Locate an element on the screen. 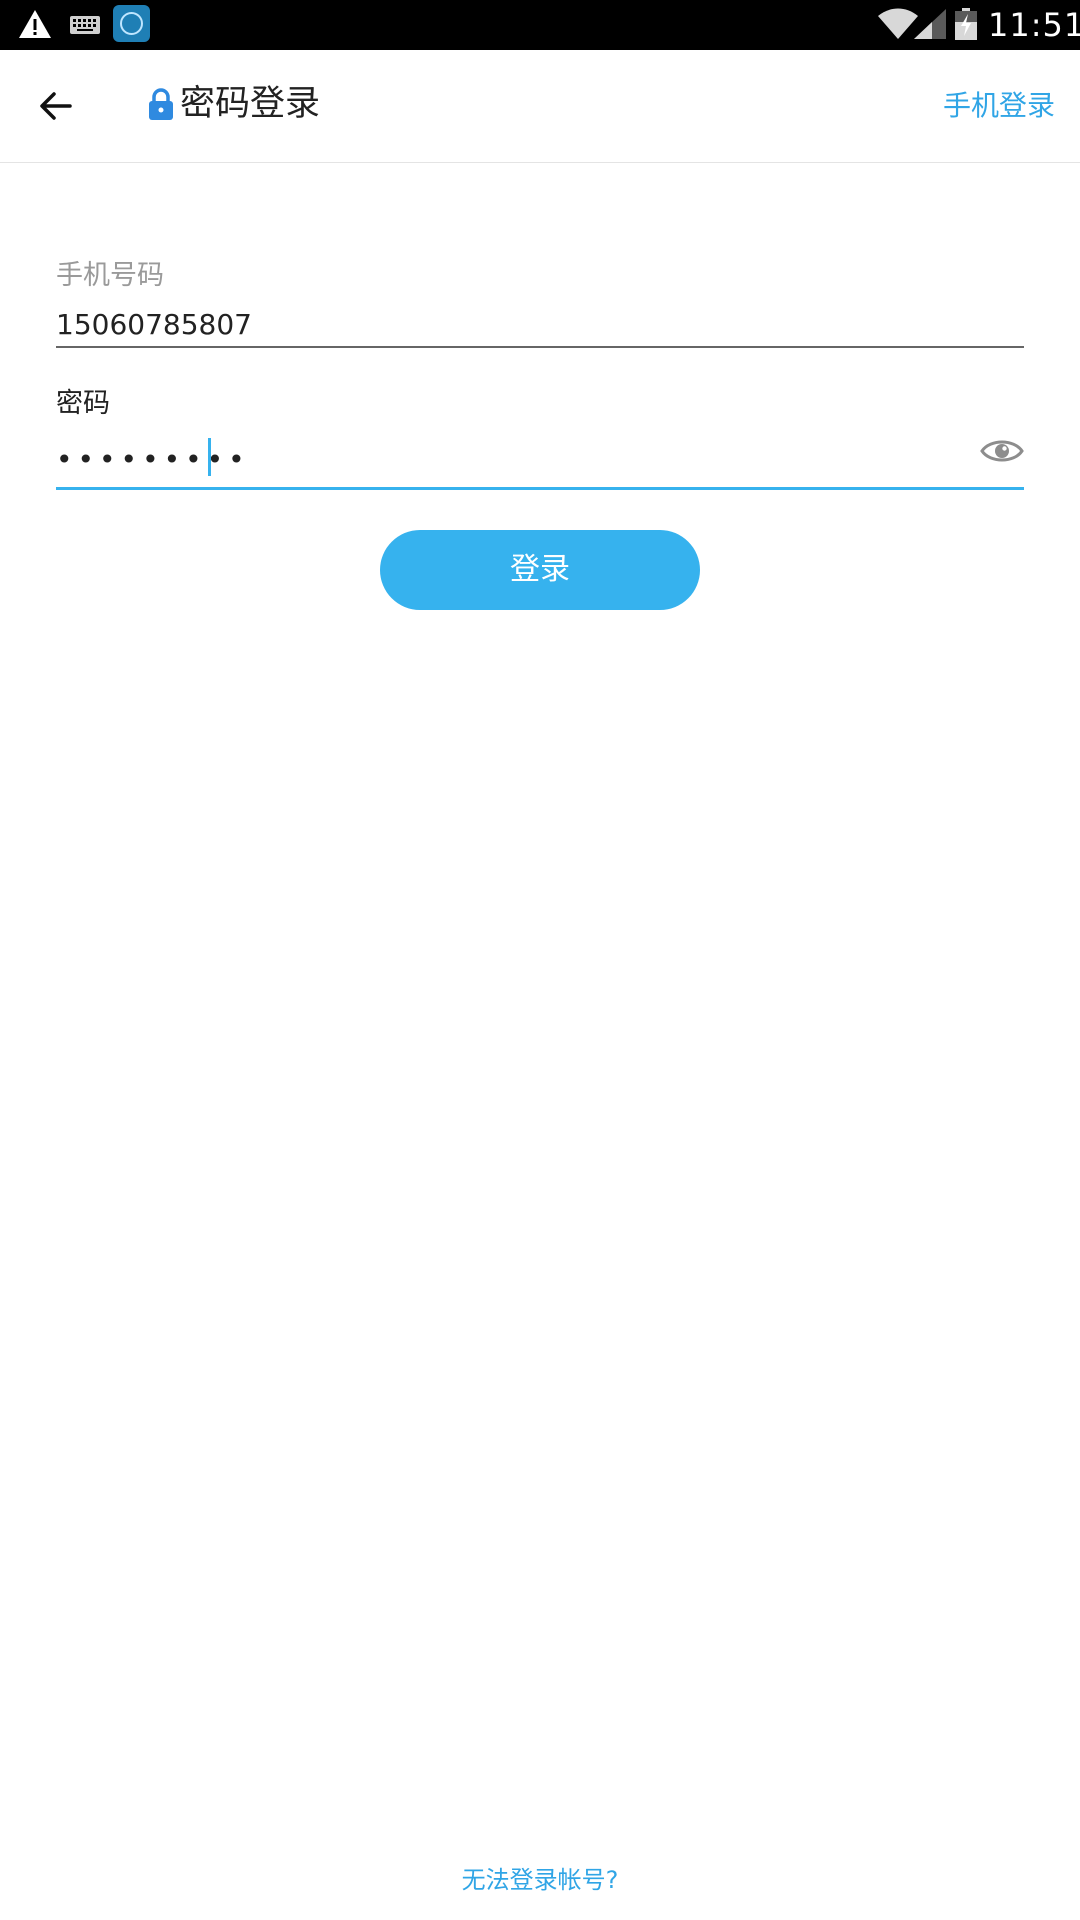 The height and width of the screenshot is (1920, 1080). keyboard-icon is located at coordinates (85, 25).